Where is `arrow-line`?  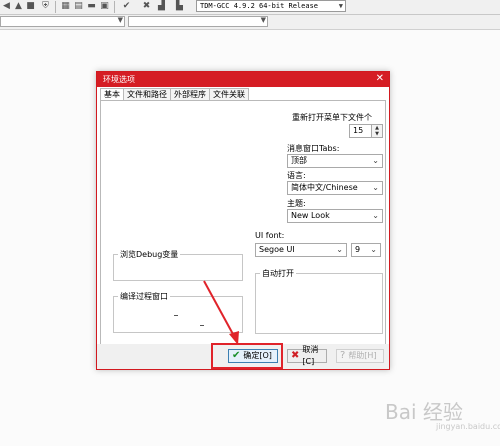
arrow-line is located at coordinates (219, 308).